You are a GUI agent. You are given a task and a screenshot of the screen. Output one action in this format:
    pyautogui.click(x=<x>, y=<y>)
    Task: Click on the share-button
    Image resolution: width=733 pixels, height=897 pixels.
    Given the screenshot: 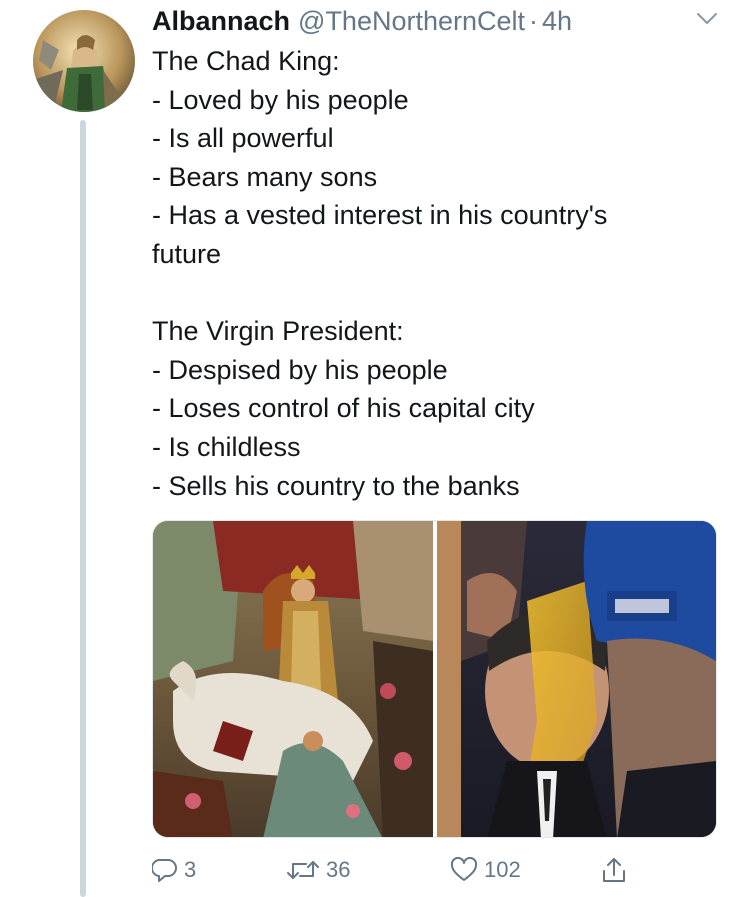 What is the action you would take?
    pyautogui.click(x=614, y=870)
    